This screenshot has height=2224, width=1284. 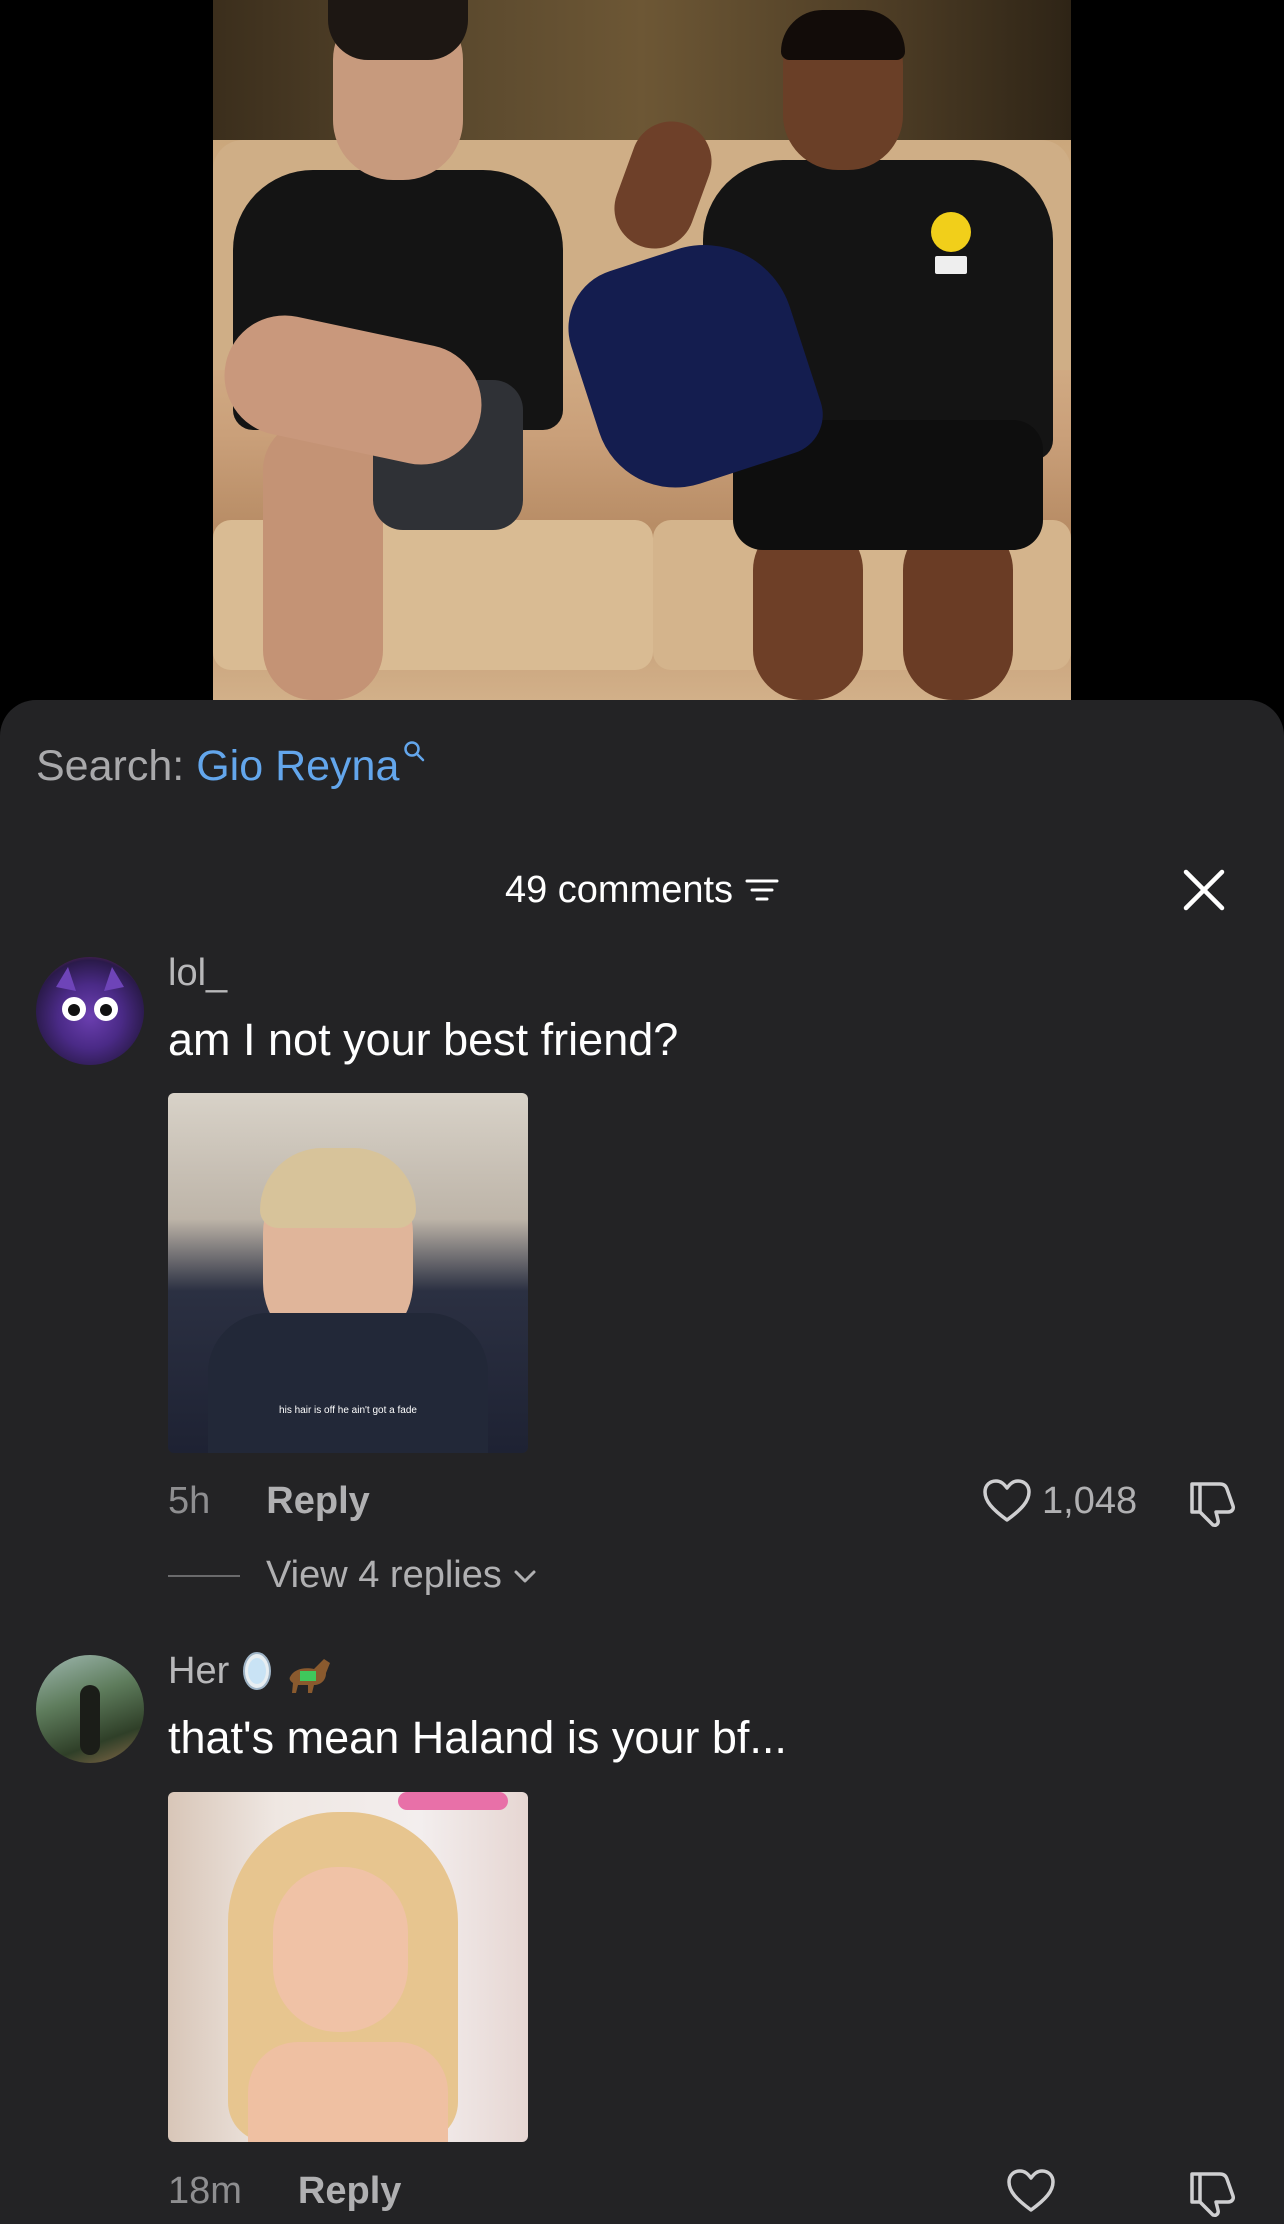 I want to click on username-text: Her, so click(x=199, y=1671).